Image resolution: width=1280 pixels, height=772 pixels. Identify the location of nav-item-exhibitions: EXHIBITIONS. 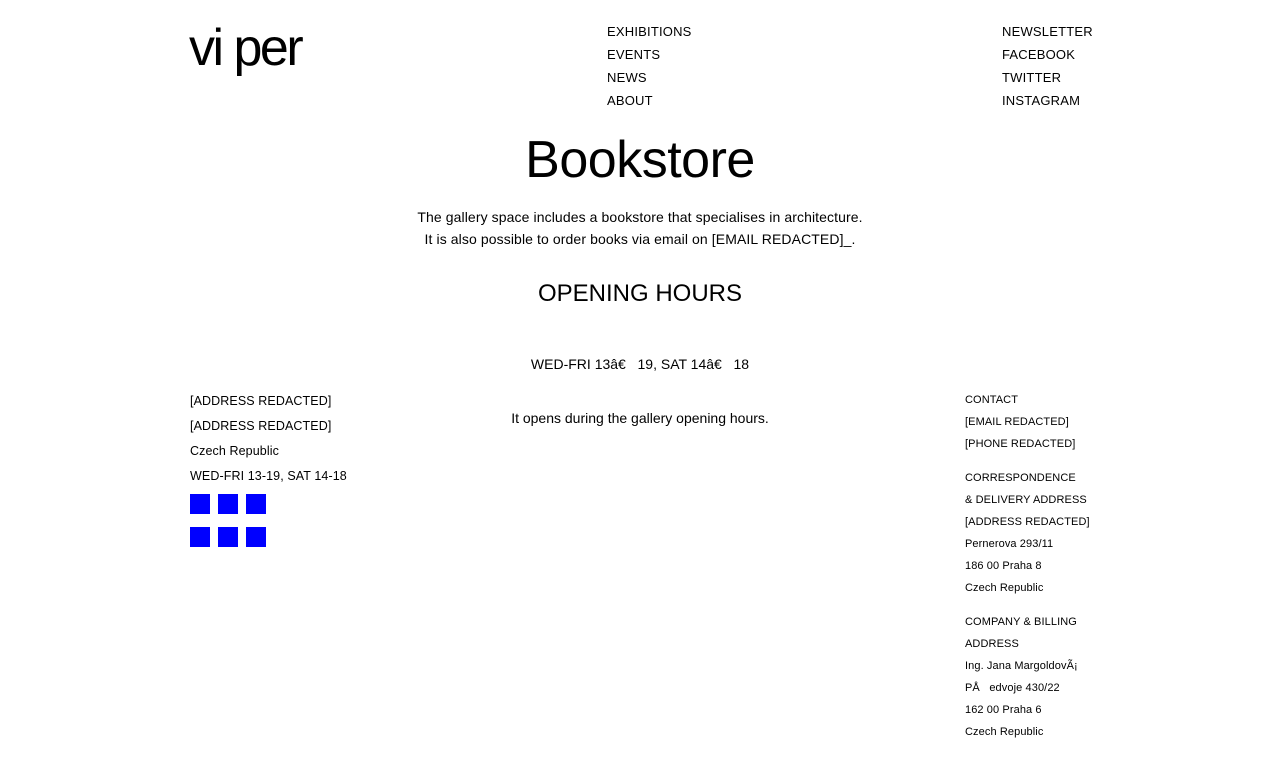
(649, 31).